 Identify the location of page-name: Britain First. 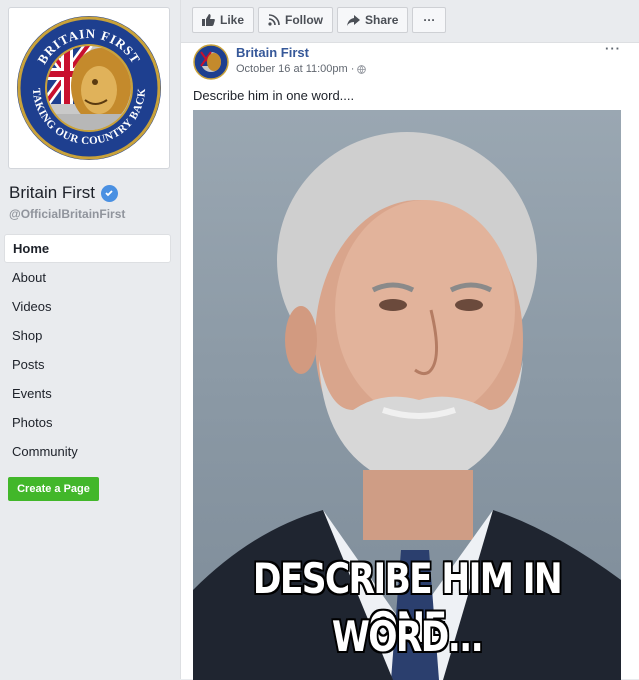
(63, 193).